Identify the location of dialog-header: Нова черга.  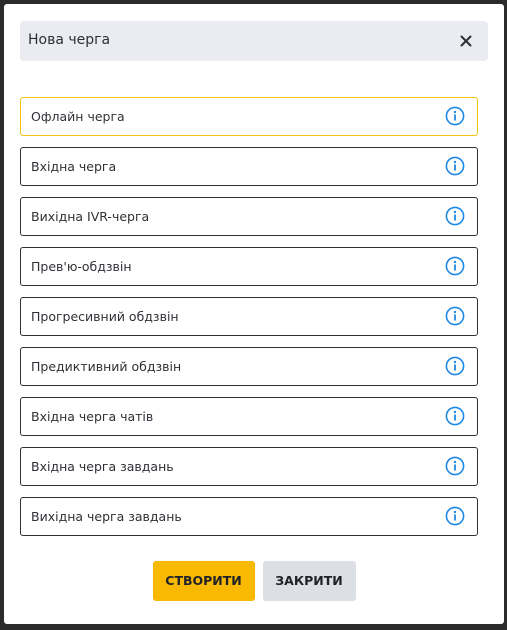
(254, 41).